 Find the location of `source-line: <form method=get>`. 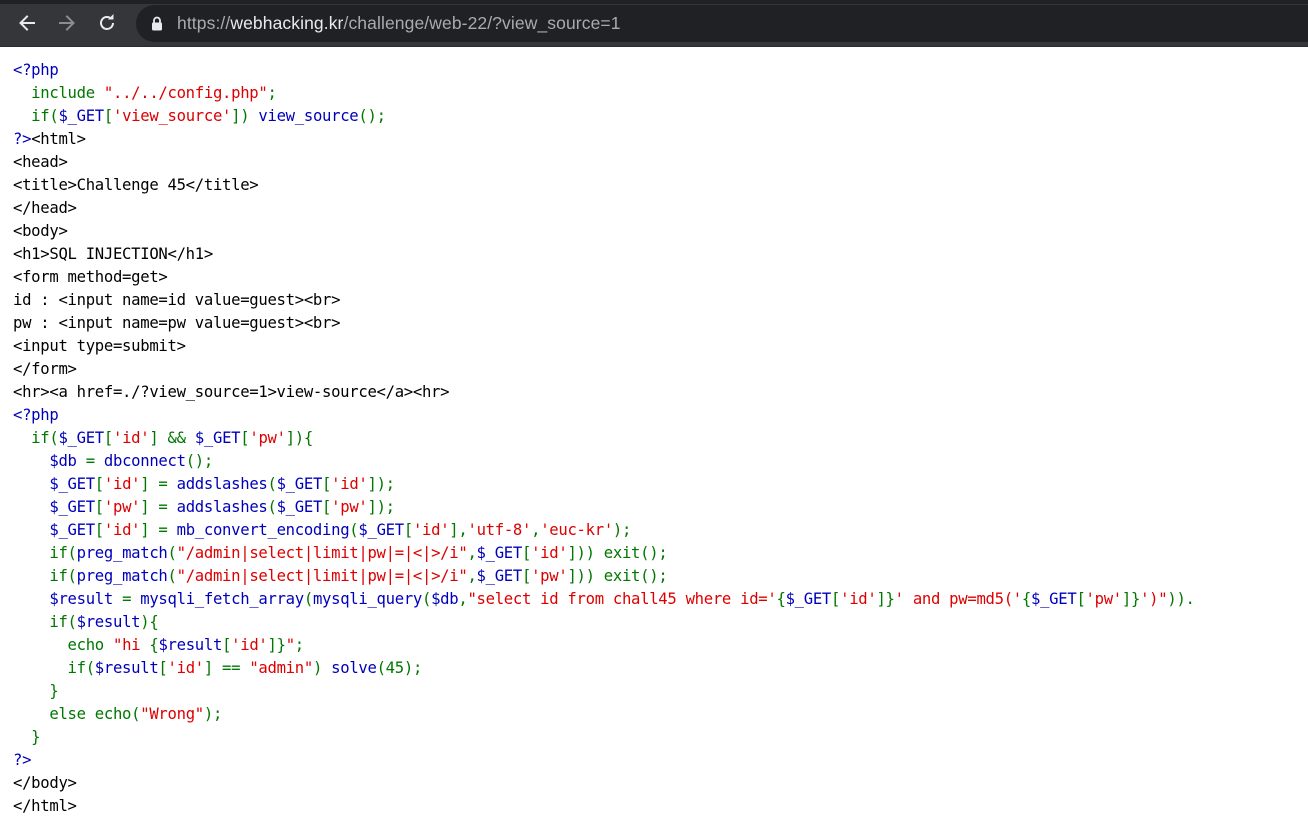

source-line: <form method=get> is located at coordinates (660, 277).